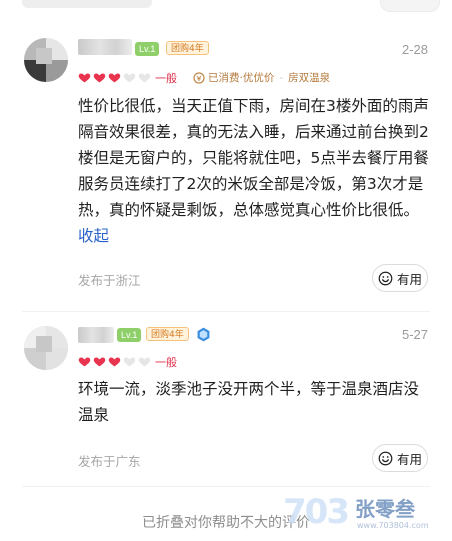 Image resolution: width=452 pixels, height=541 pixels. I want to click on section-divider, so click(226, 486).